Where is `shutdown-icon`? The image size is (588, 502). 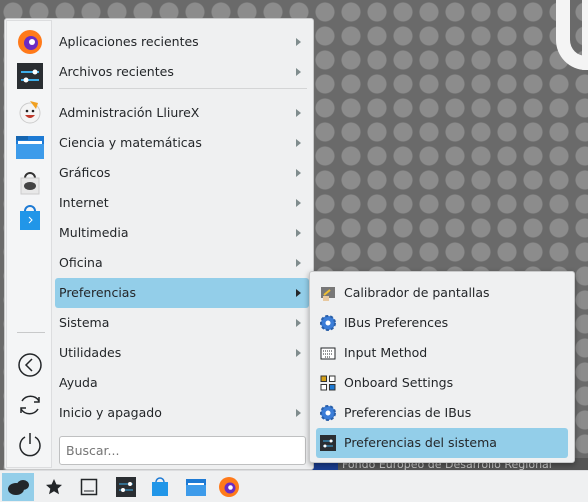 shutdown-icon is located at coordinates (30, 444).